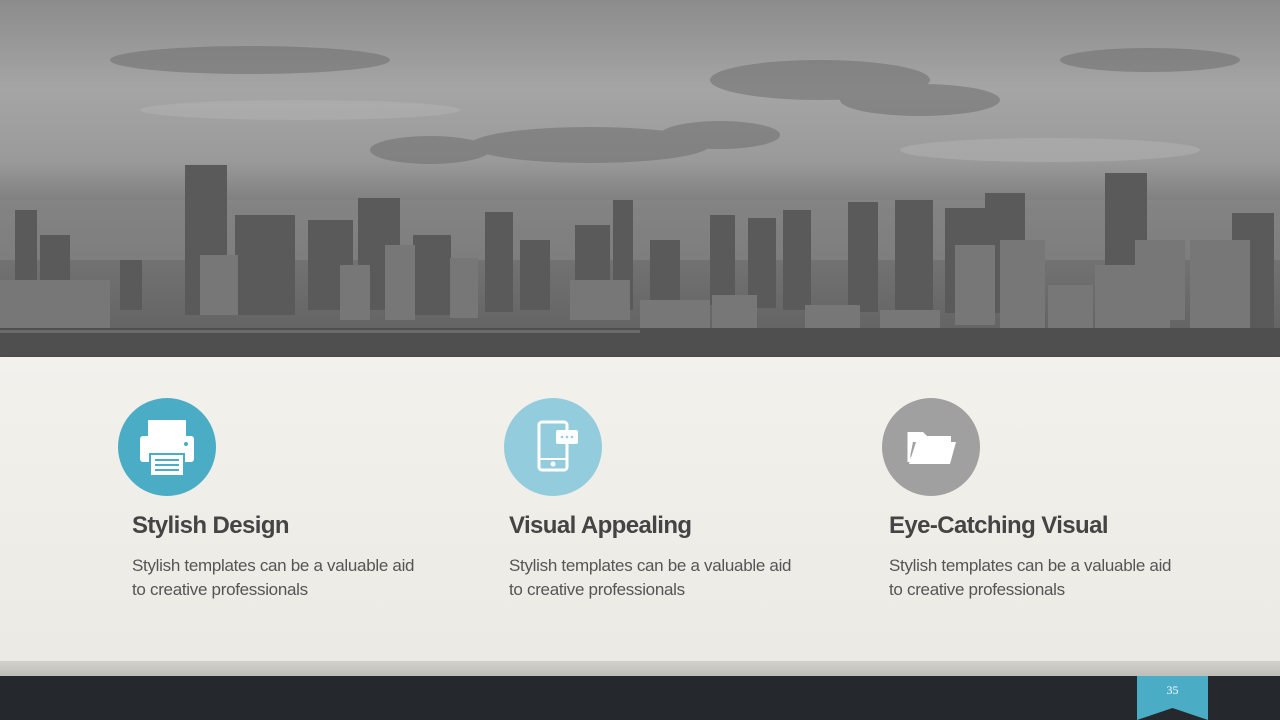 Image resolution: width=1280 pixels, height=720 pixels. What do you see at coordinates (640, 668) in the screenshot?
I see `panel-edge` at bounding box center [640, 668].